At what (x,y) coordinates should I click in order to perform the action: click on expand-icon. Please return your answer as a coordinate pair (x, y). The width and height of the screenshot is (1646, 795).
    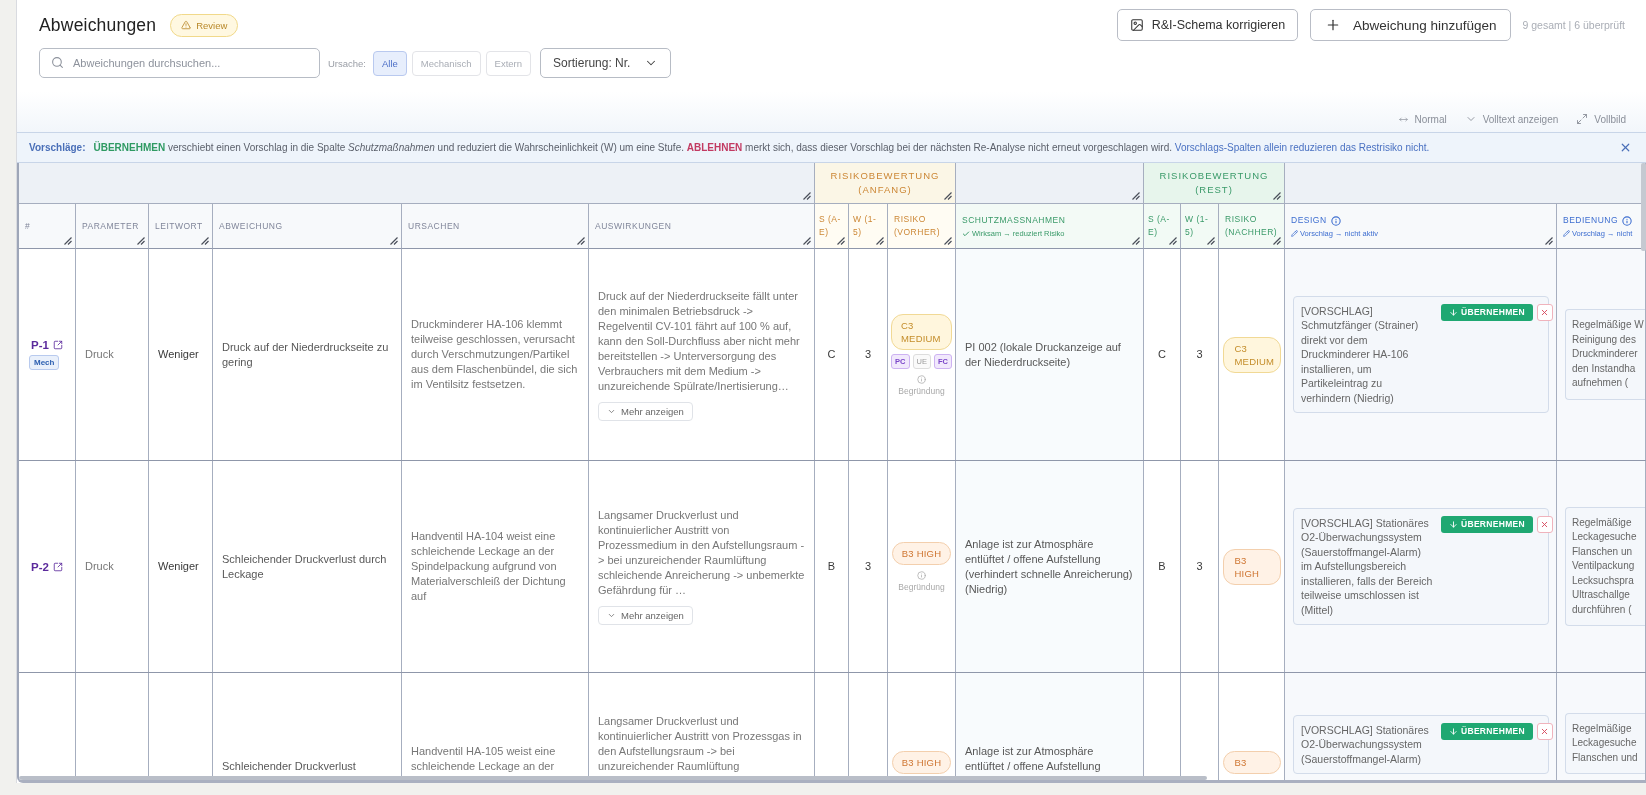
    Looking at the image, I should click on (1582, 119).